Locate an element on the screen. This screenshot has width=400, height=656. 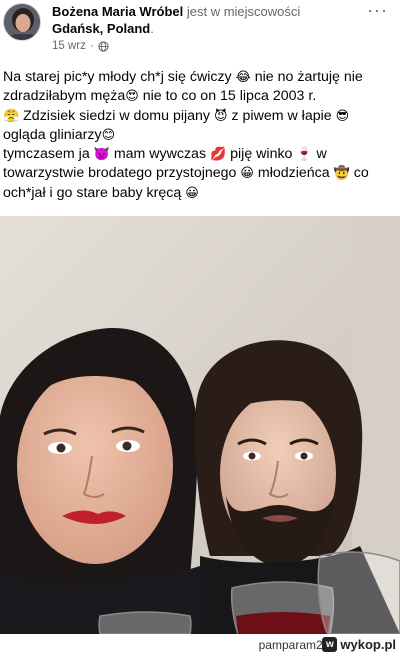
laughing-emoji-icon: 😂 is located at coordinates (243, 77).